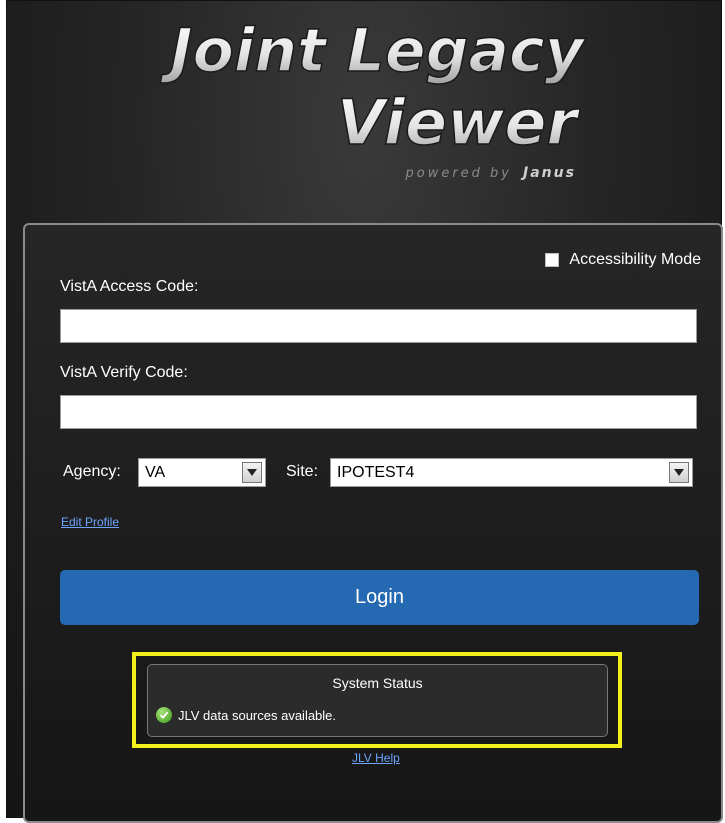  Describe the element at coordinates (202, 472) in the screenshot. I see `agency-select: VA` at that location.